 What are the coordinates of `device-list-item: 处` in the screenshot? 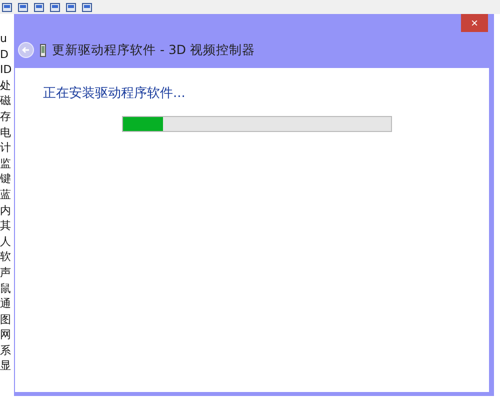 It's located at (7, 85).